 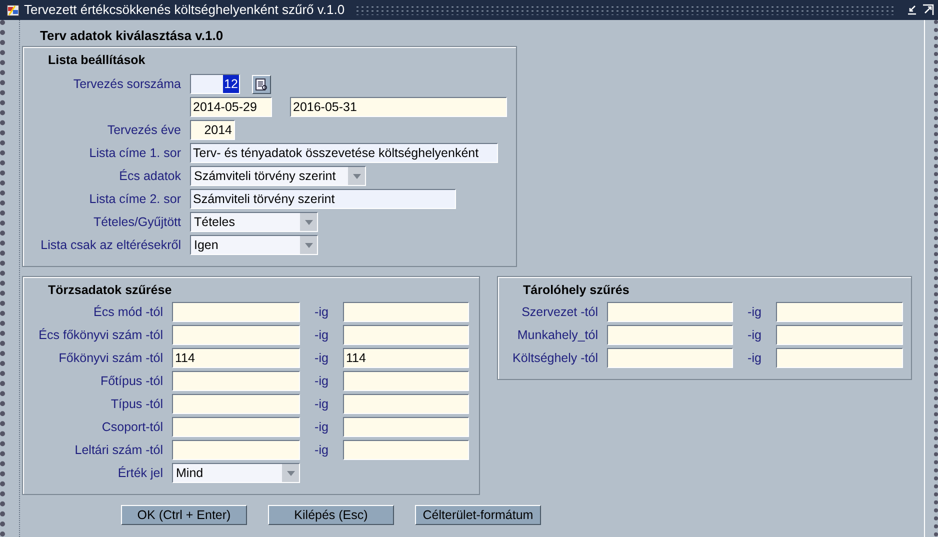 What do you see at coordinates (134, 153) in the screenshot?
I see `field-label: Lista címe 1. sor` at bounding box center [134, 153].